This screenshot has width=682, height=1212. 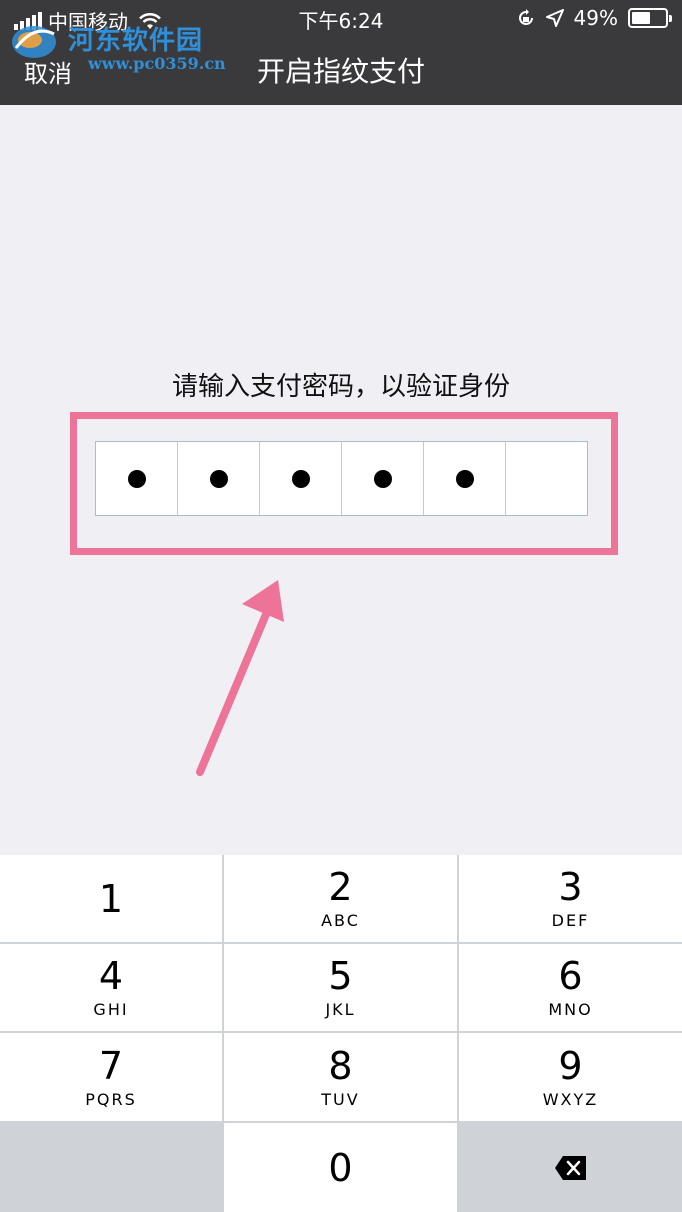 I want to click on keypad-key-8: 8 TUV, so click(x=340, y=1077).